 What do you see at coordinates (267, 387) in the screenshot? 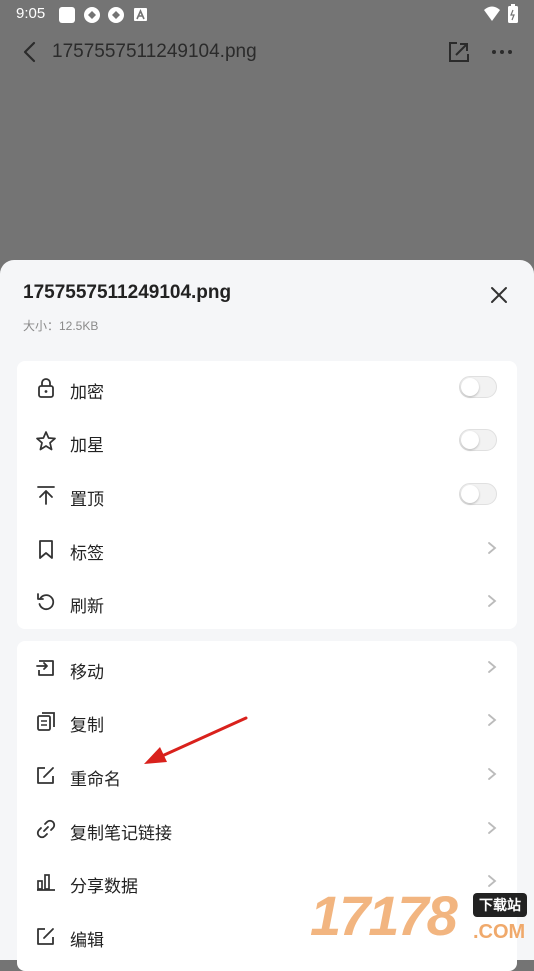
I see `option-row-encrypt: 加密` at bounding box center [267, 387].